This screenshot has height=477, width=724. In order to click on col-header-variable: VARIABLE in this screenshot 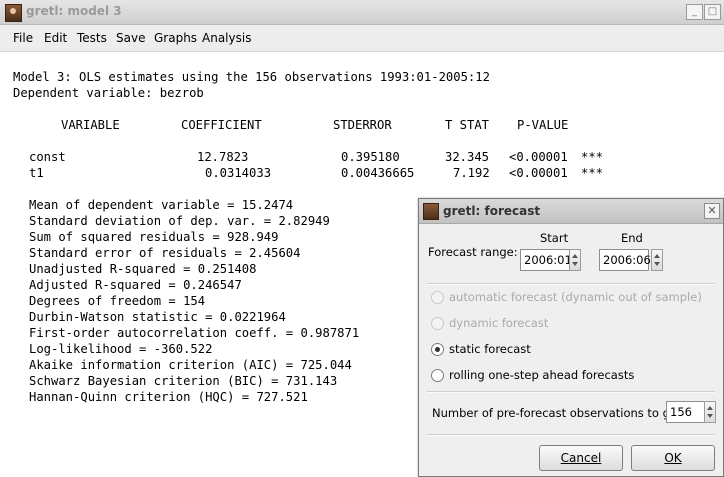, I will do `click(90, 125)`.